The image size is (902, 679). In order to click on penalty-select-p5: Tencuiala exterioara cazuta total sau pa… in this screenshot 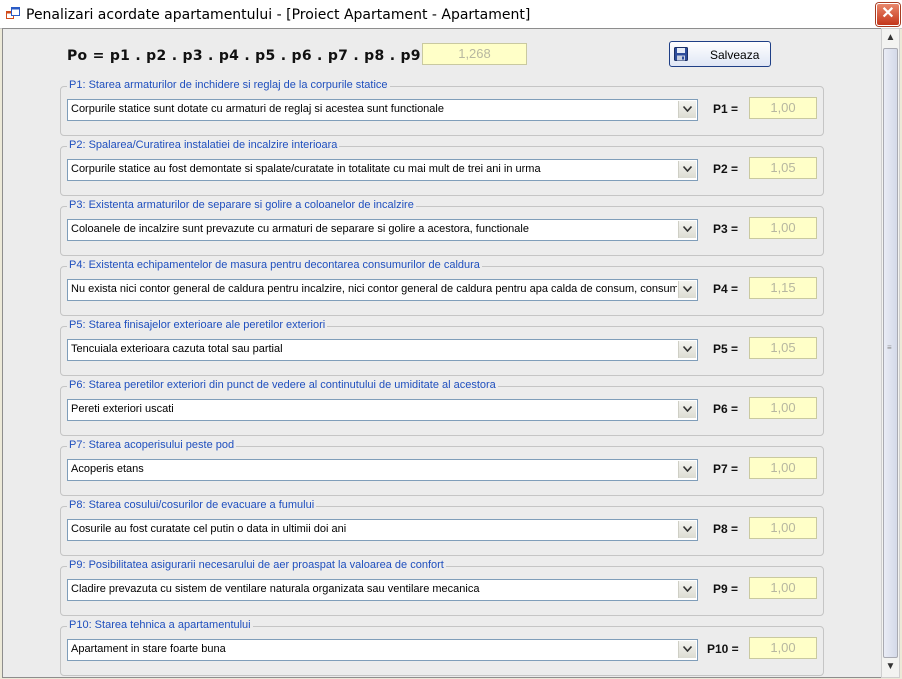, I will do `click(382, 350)`.